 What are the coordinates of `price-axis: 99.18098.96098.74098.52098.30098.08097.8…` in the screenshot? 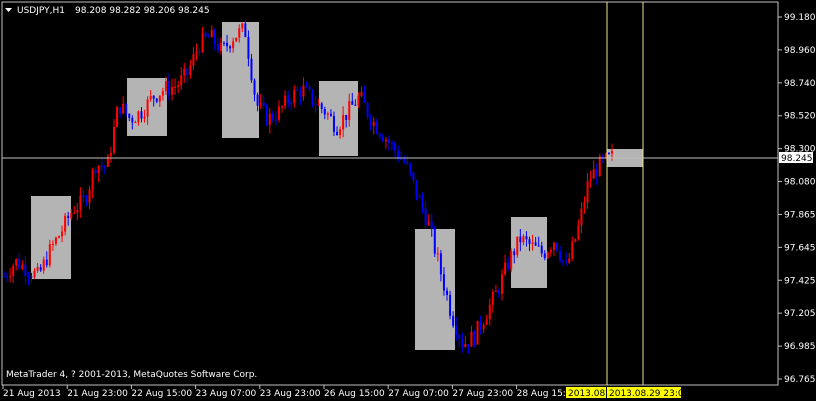 It's located at (797, 199).